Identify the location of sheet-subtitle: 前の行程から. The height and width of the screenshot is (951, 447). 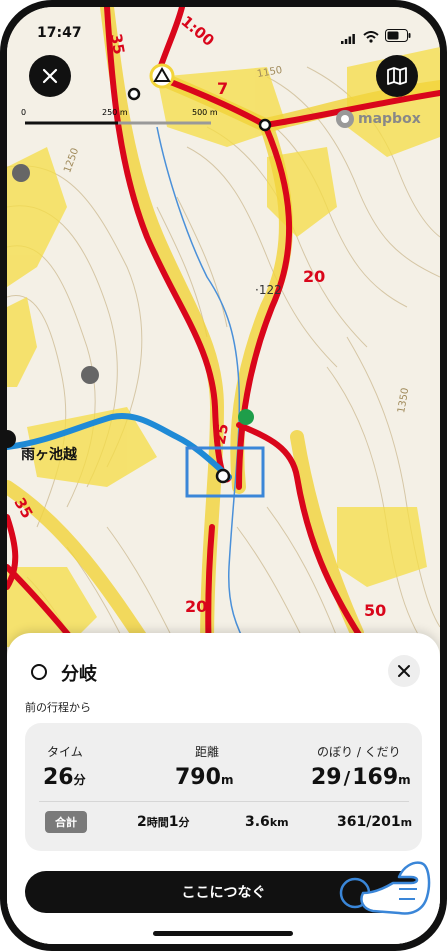
(58, 707).